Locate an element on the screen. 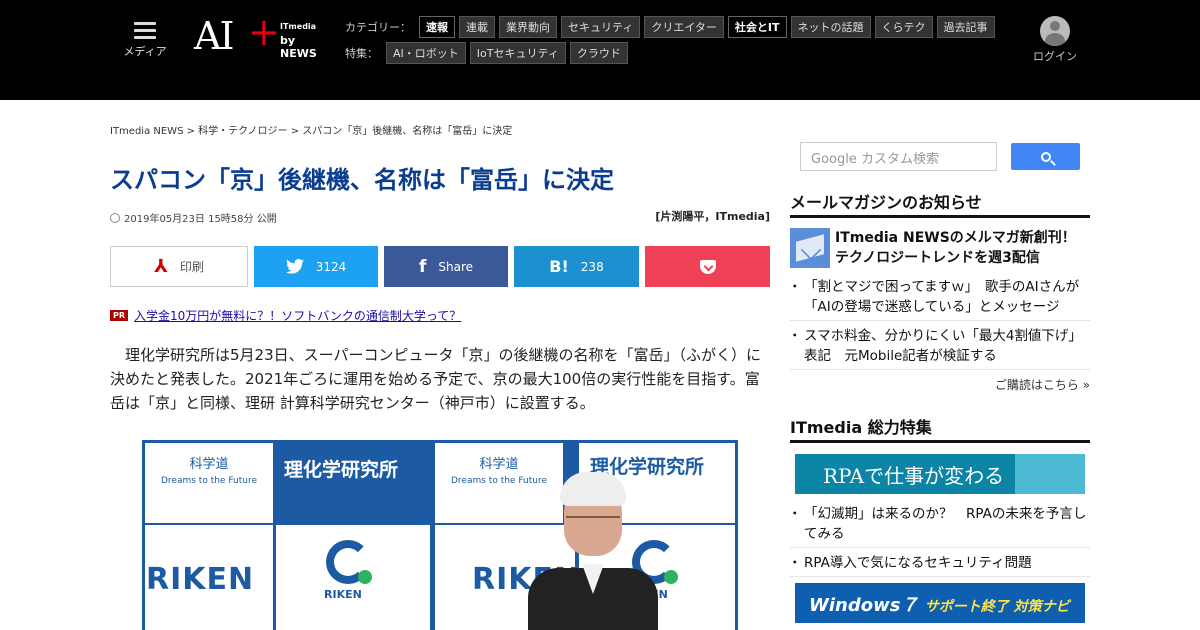  category-creator: クリエイター is located at coordinates (684, 27).